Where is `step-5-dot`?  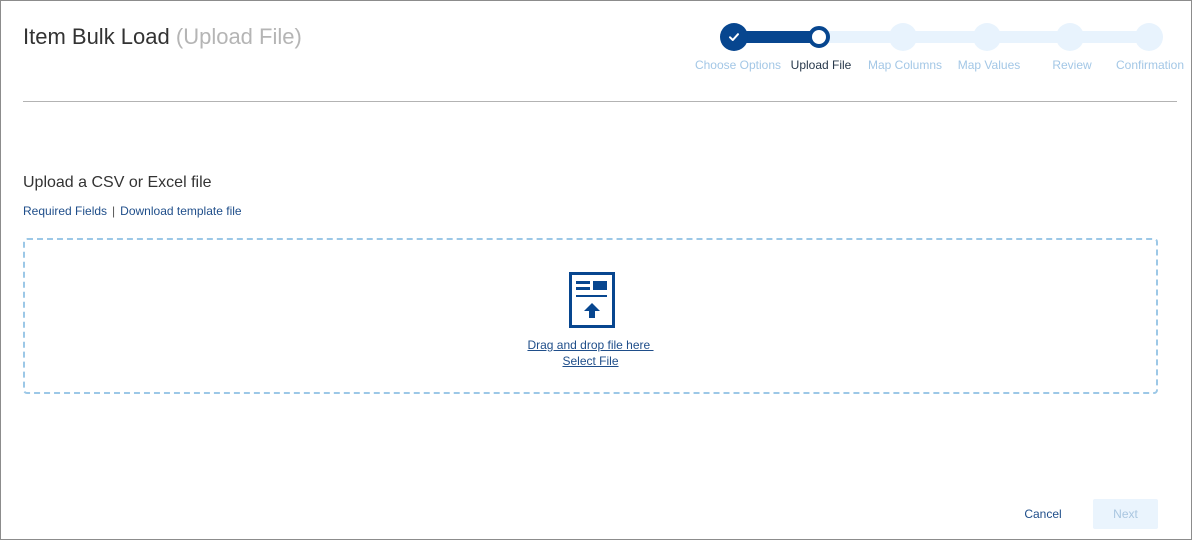 step-5-dot is located at coordinates (1070, 37).